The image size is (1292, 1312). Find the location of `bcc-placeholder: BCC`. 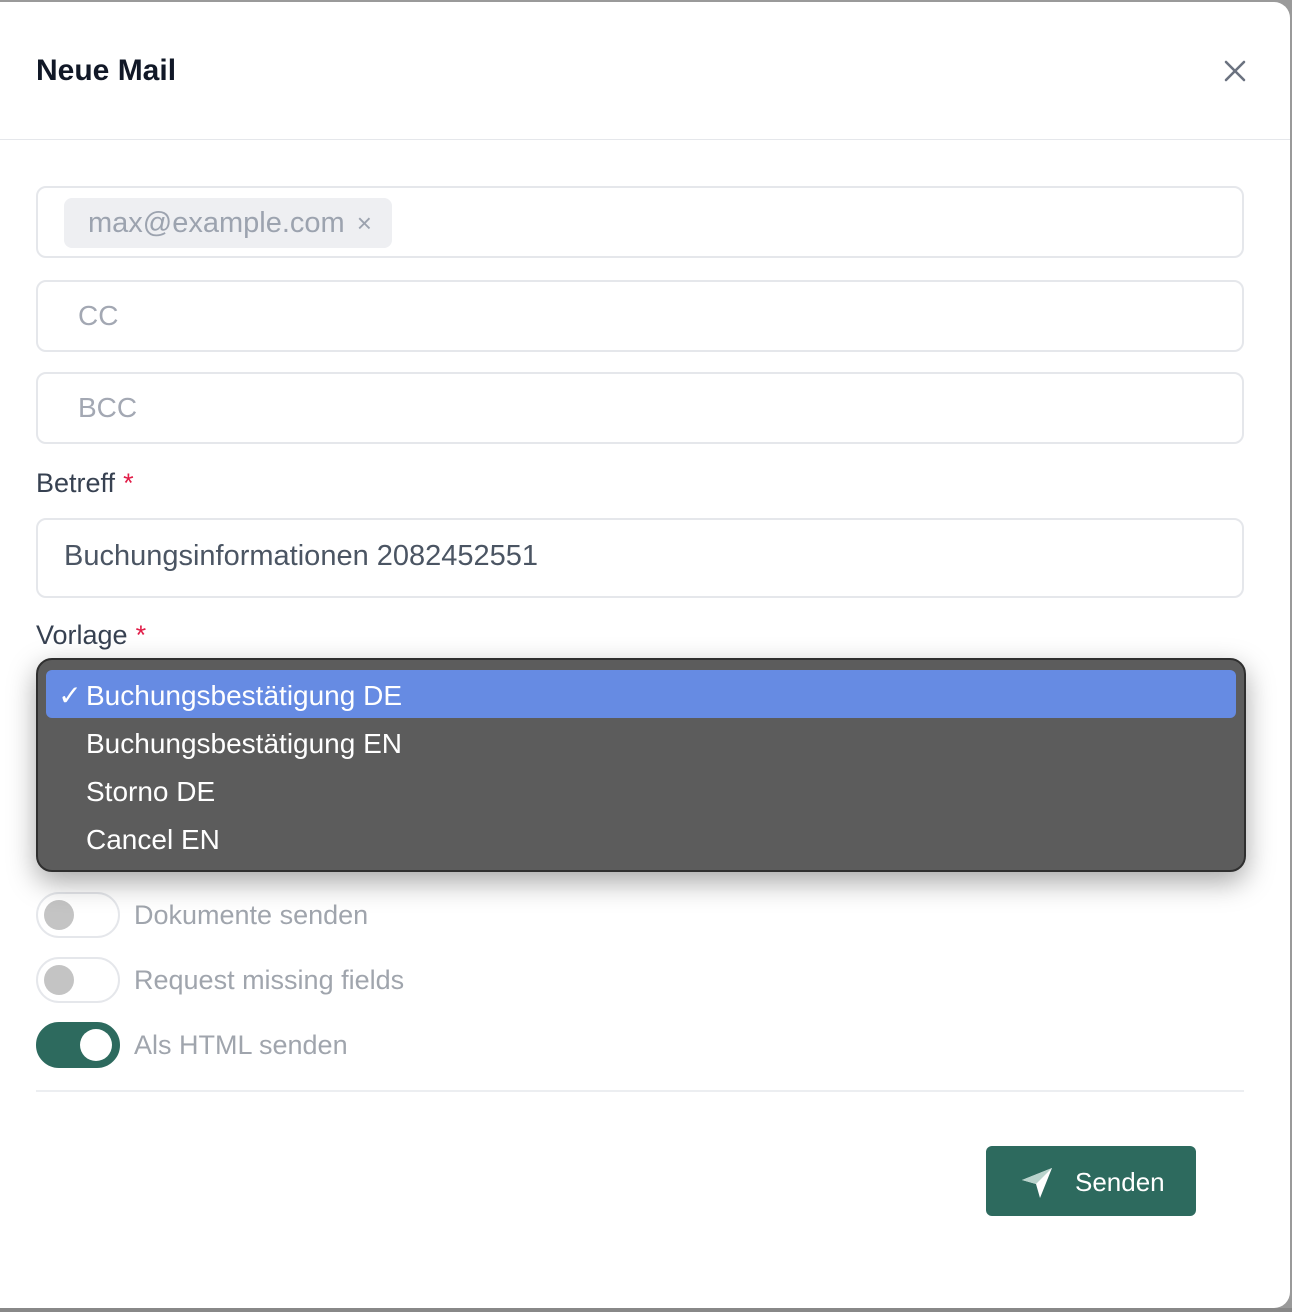

bcc-placeholder: BCC is located at coordinates (108, 407).